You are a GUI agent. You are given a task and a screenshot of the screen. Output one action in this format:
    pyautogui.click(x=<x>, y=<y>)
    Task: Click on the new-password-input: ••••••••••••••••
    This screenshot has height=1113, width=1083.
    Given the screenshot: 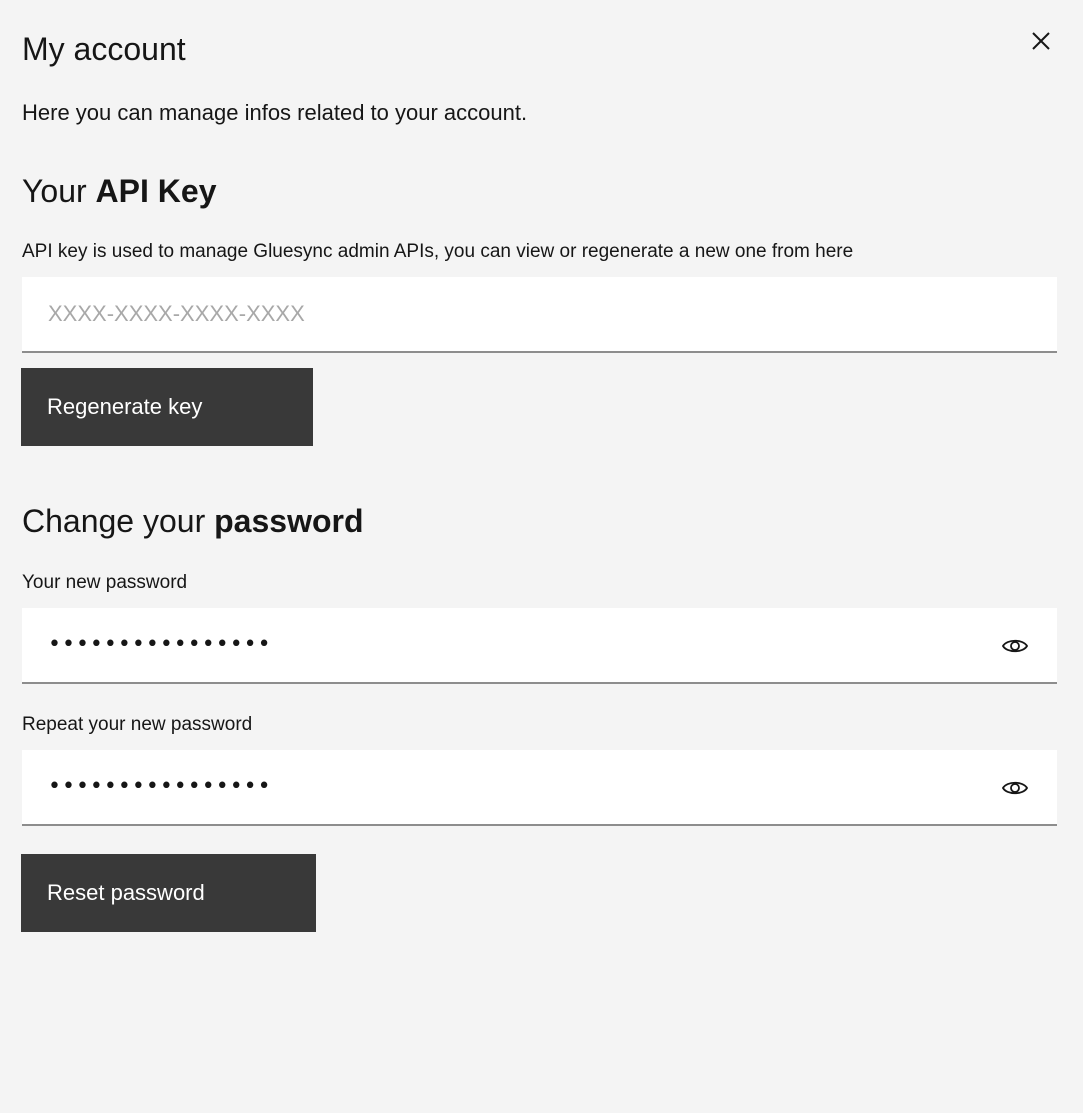 What is the action you would take?
    pyautogui.click(x=160, y=645)
    